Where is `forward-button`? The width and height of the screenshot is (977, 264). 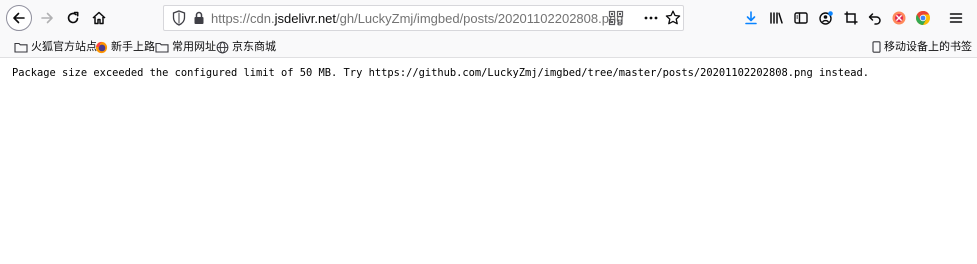
forward-button is located at coordinates (47, 18).